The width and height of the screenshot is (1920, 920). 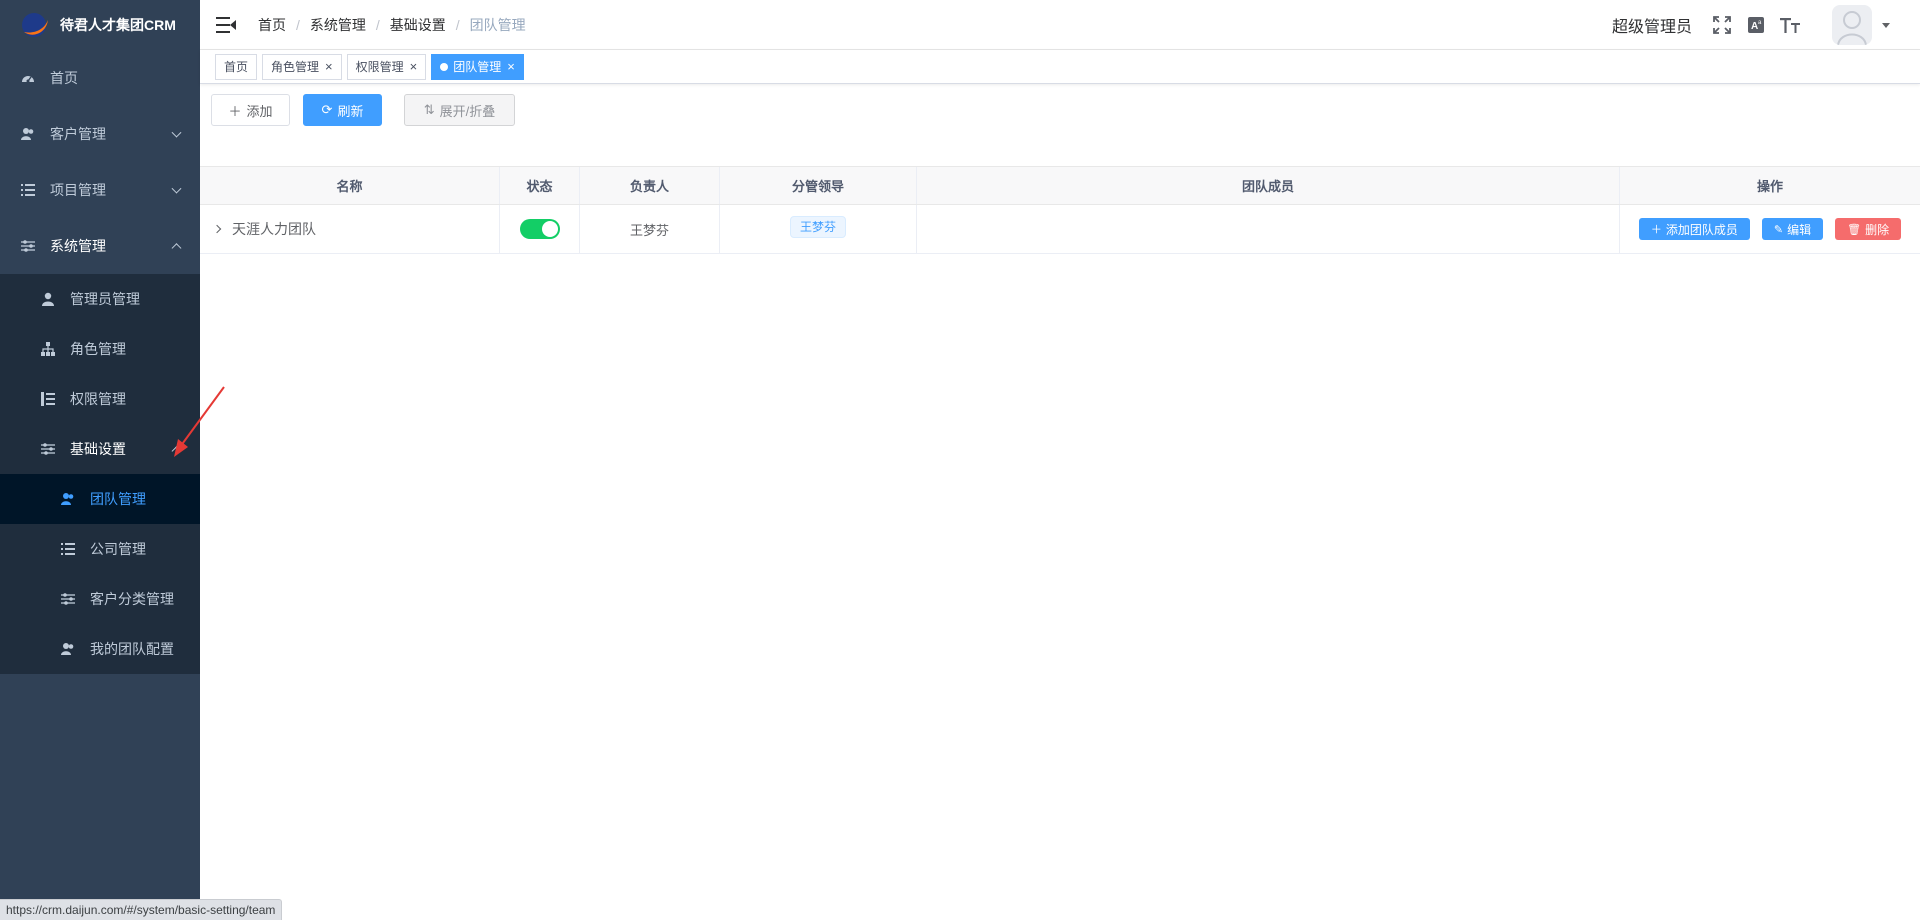 I want to click on edit-button: ✎ 编辑, so click(x=1792, y=229).